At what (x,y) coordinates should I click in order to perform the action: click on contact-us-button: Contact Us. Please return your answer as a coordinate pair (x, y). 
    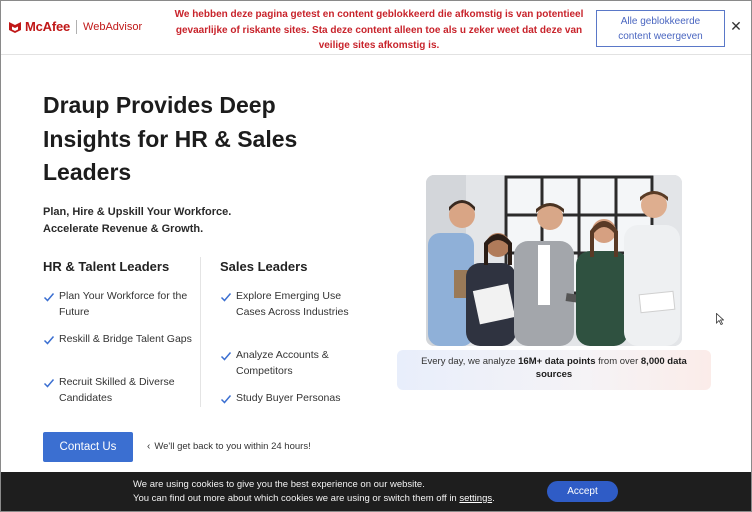
    Looking at the image, I should click on (88, 447).